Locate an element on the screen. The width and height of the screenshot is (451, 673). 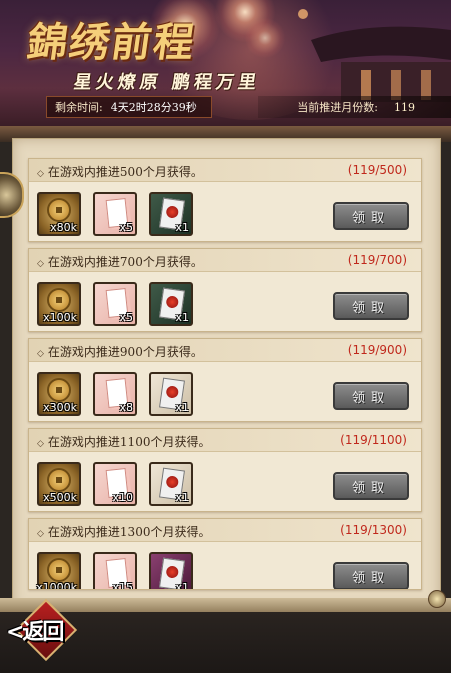
copper-coin-icon: x100k is located at coordinates (59, 304).